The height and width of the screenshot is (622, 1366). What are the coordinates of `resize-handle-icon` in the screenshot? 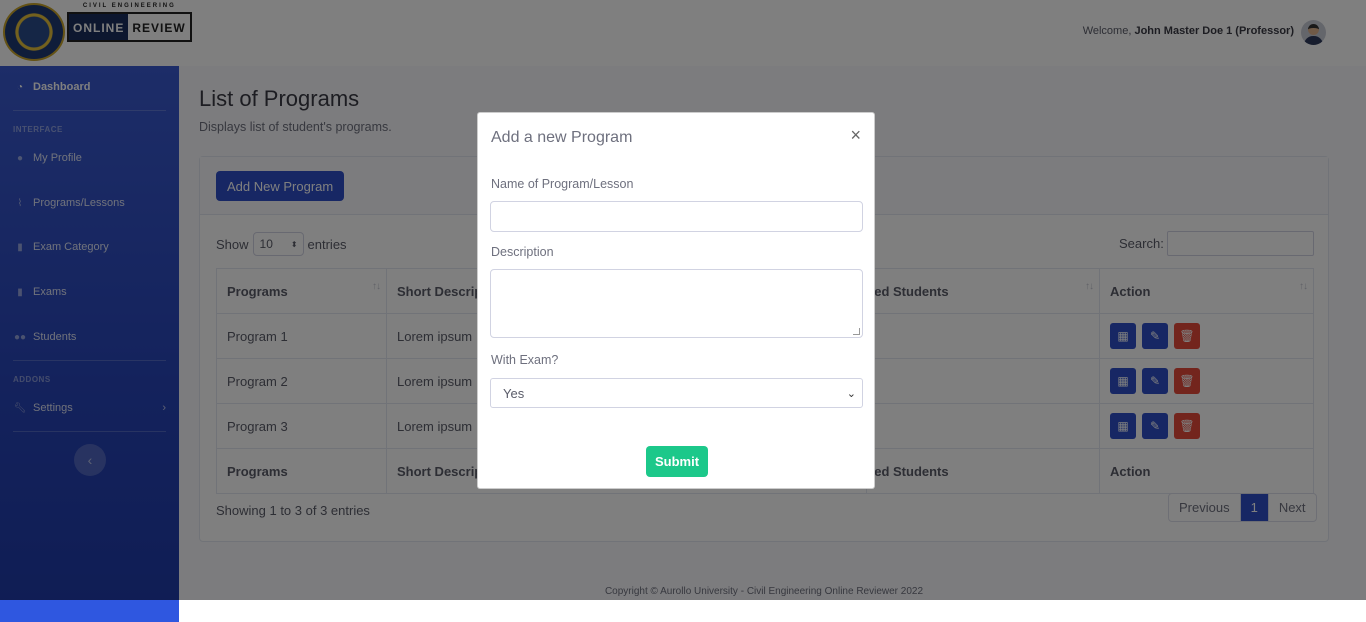 It's located at (856, 331).